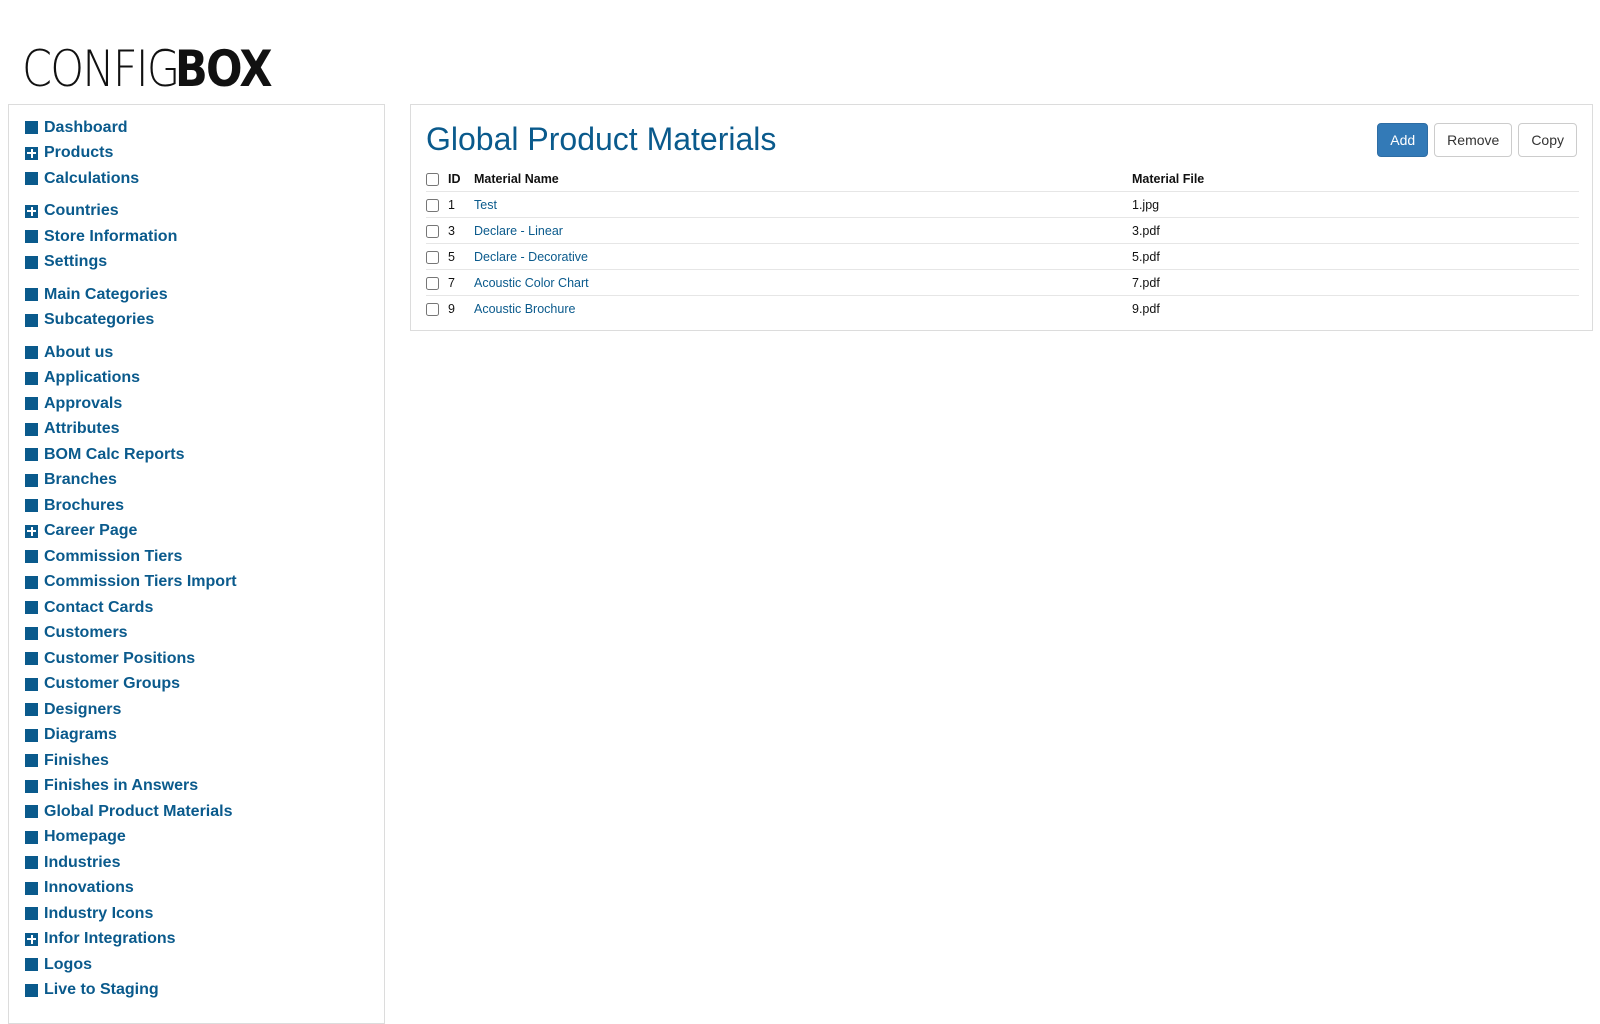 This screenshot has width=1600, height=1024. Describe the element at coordinates (518, 231) in the screenshot. I see `material-name-link: Declare - Linear` at that location.